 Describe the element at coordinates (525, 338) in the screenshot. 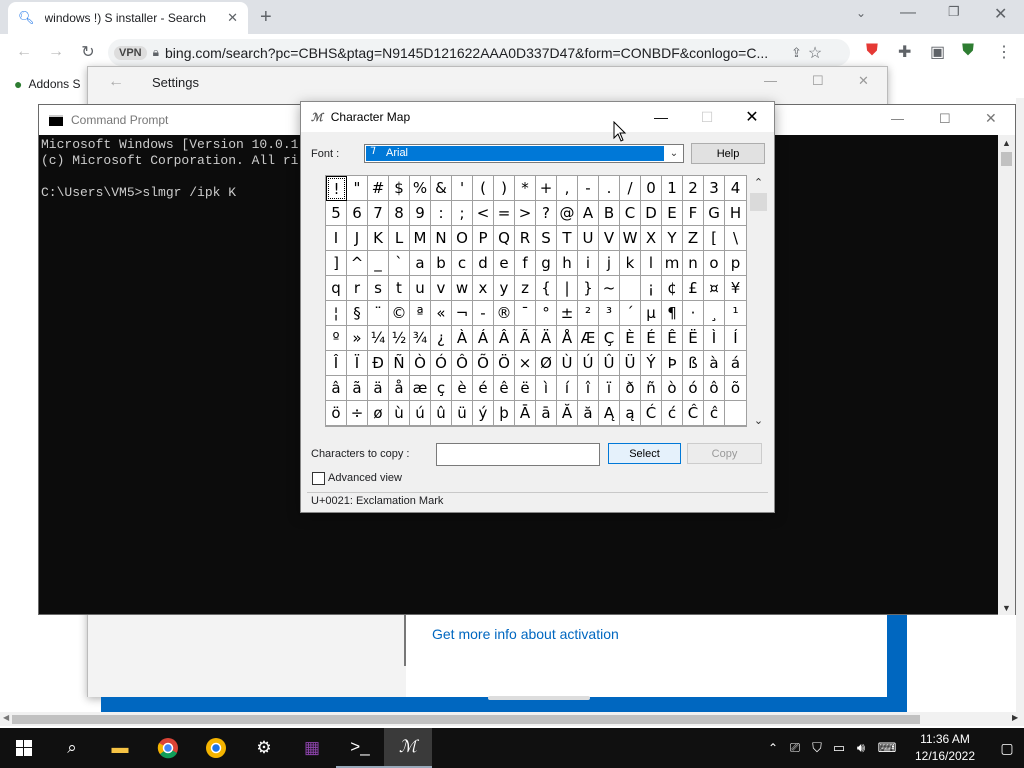

I see `char-cell: Ã` at that location.